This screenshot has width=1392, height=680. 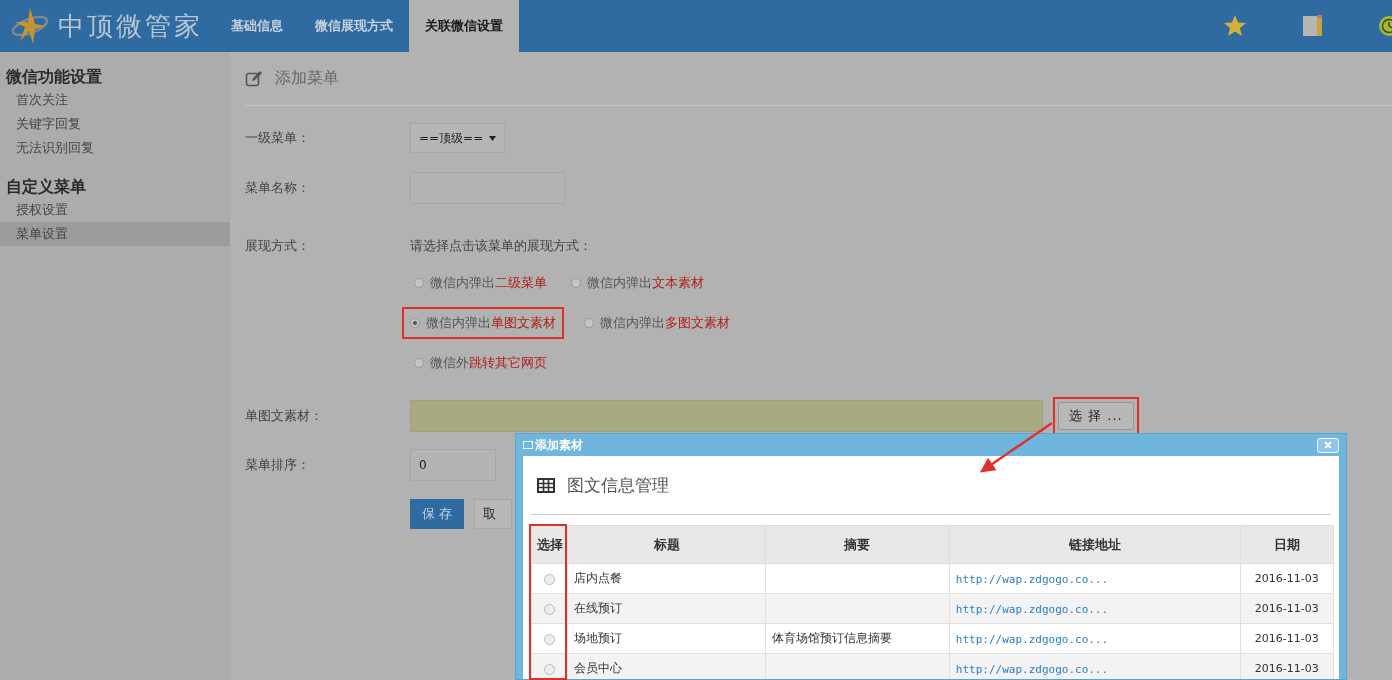 I want to click on material-input, so click(x=726, y=416).